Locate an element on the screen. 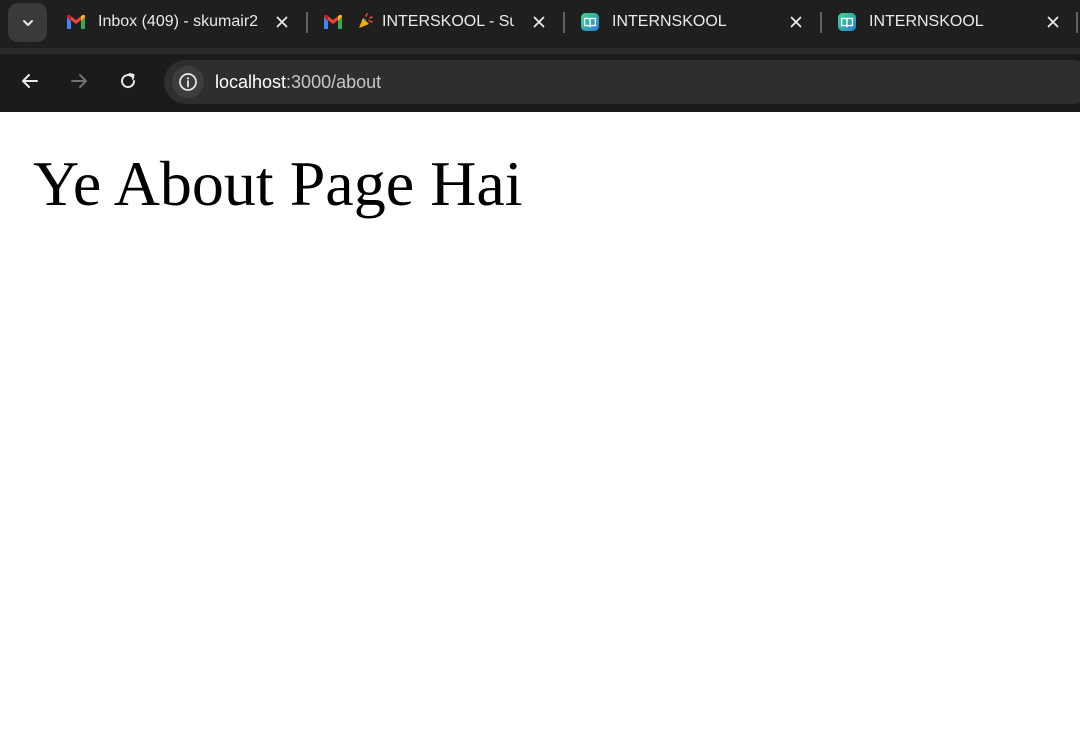 The image size is (1080, 747). tab-internskool-2: INTERNSKOOL is located at coordinates (953, 22).